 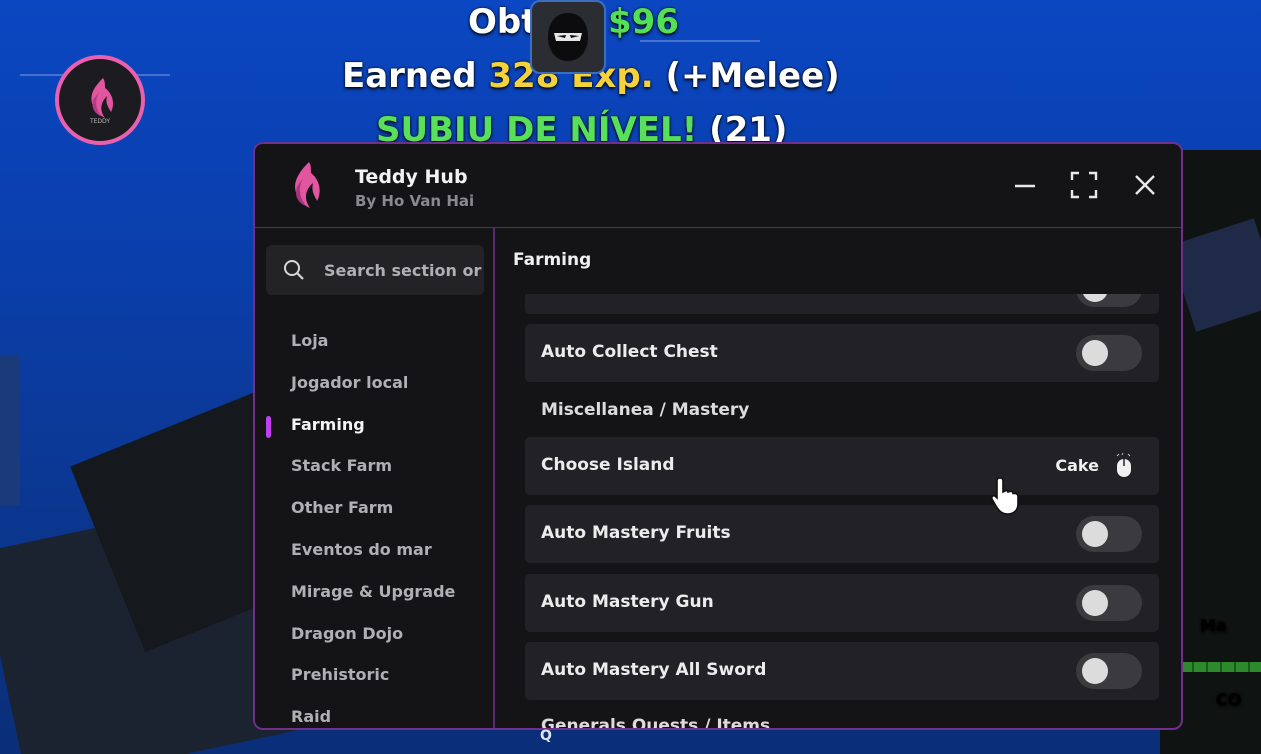 I want to click on terrain-edge, so click(x=10, y=430).